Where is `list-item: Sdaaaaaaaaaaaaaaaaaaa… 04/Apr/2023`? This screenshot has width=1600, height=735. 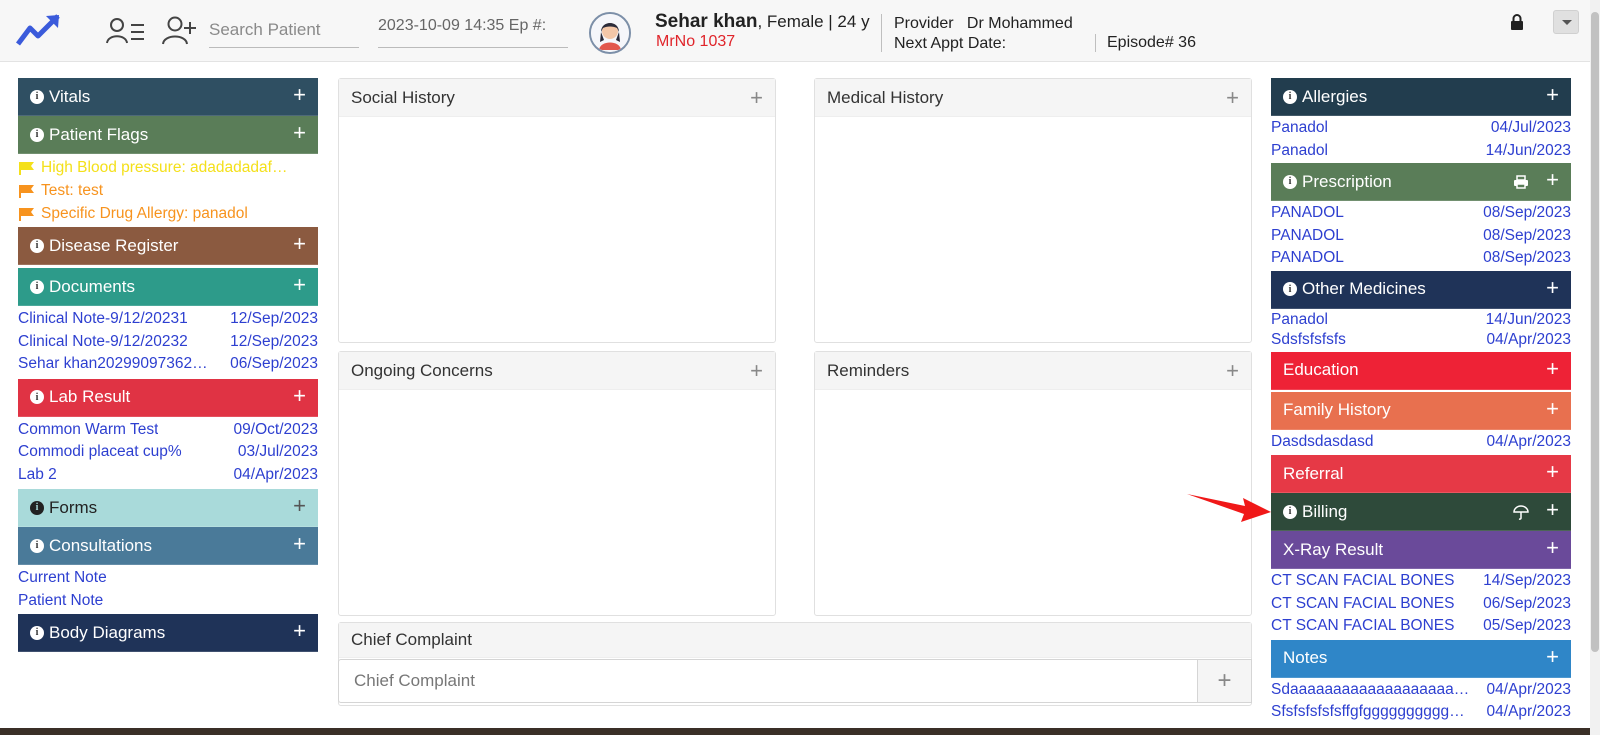 list-item: Sdaaaaaaaaaaaaaaaaaaa… 04/Apr/2023 is located at coordinates (1421, 690).